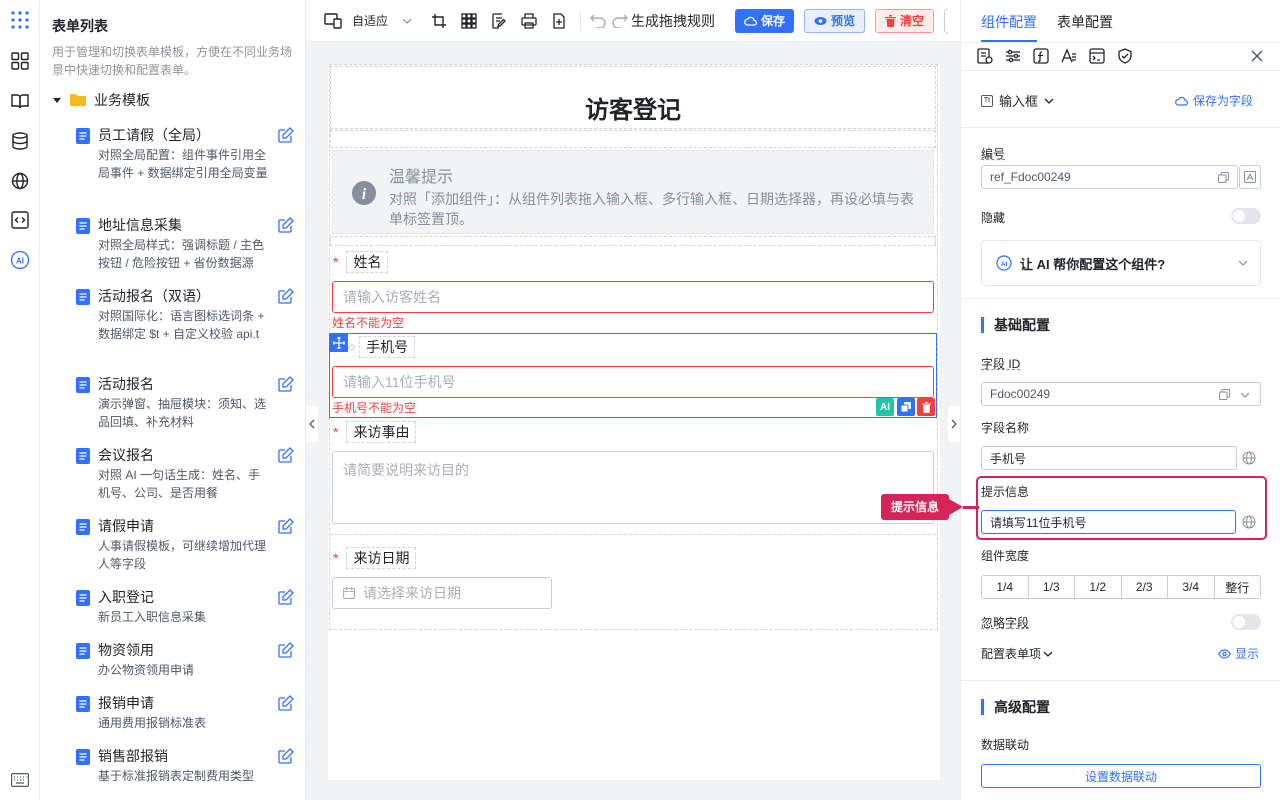 The height and width of the screenshot is (800, 1280). I want to click on set-linkage-button: 设置数据联动, so click(1121, 776).